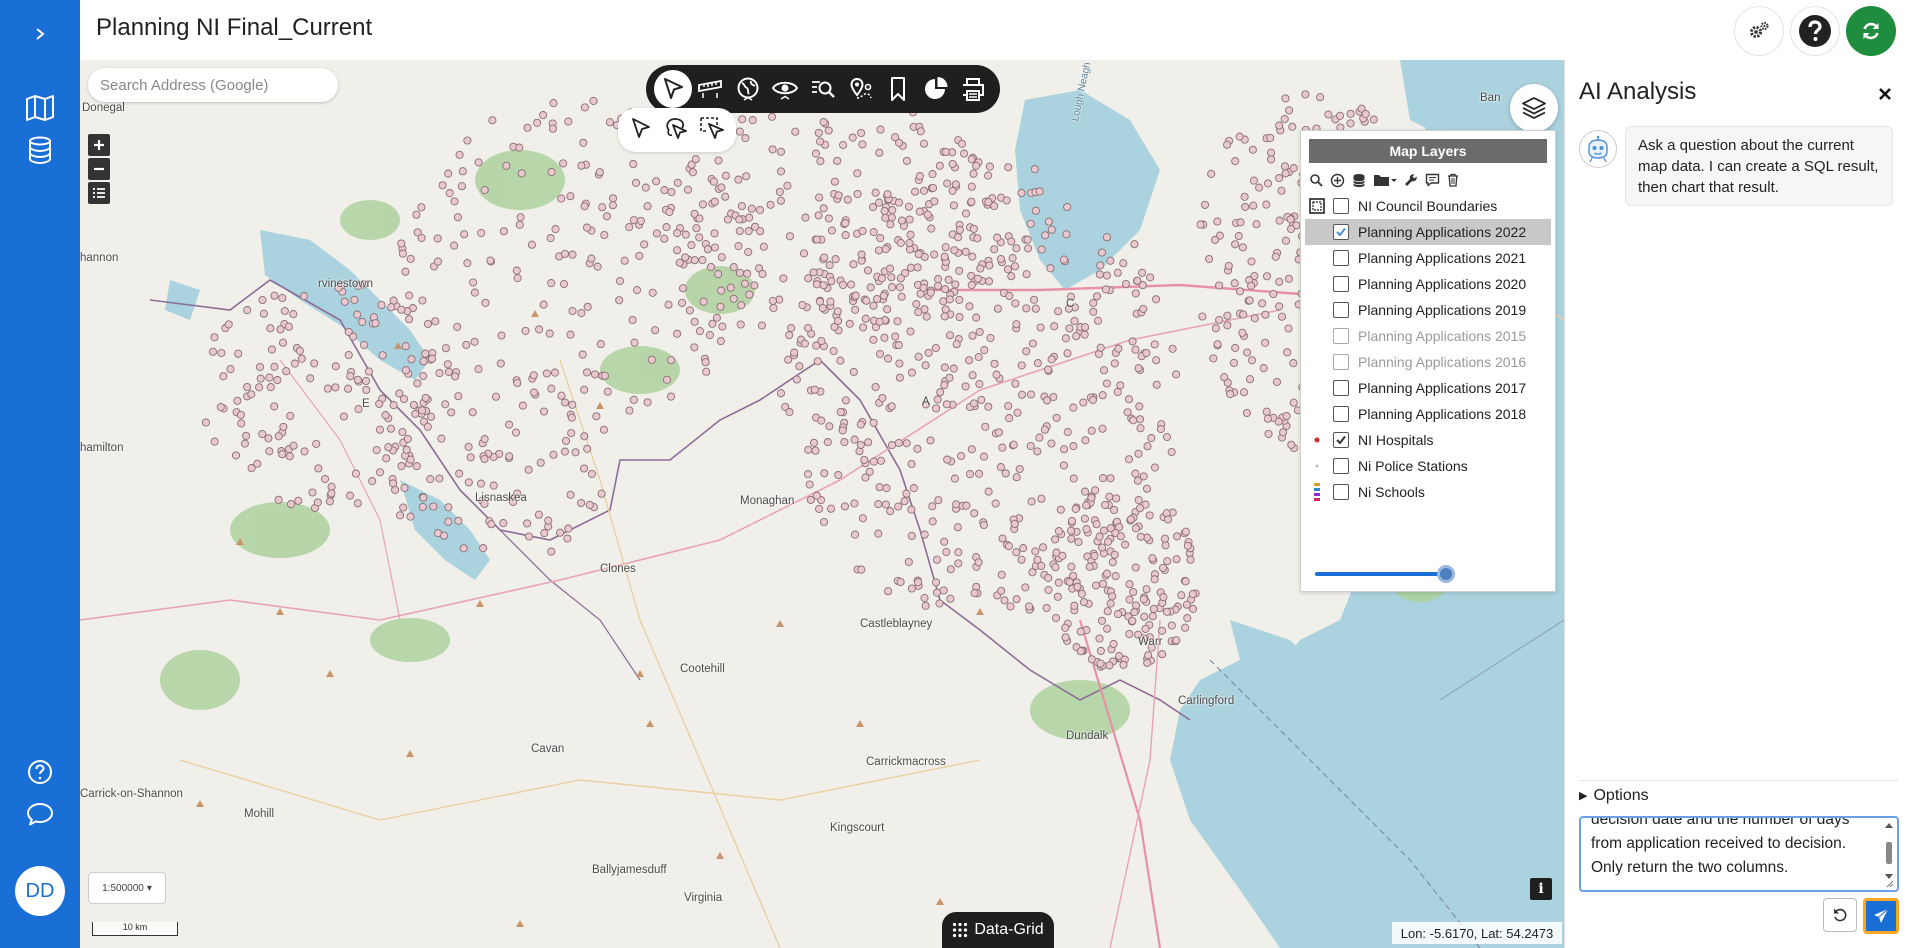 The width and height of the screenshot is (1912, 948). I want to click on bookmark-tool-button, so click(898, 89).